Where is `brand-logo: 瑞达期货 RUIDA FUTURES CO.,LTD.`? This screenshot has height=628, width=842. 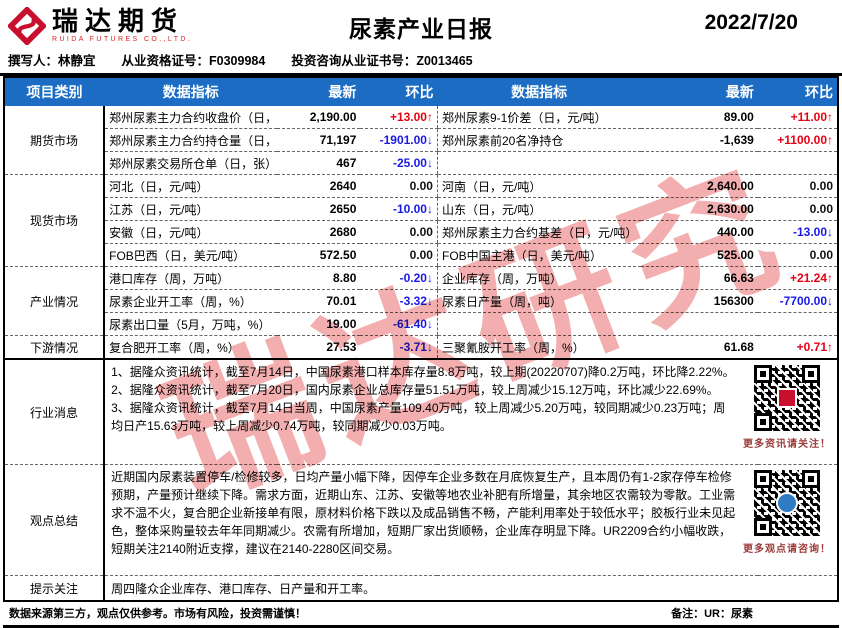 brand-logo: 瑞达期货 RUIDA FUTURES CO.,LTD. is located at coordinates (100, 25).